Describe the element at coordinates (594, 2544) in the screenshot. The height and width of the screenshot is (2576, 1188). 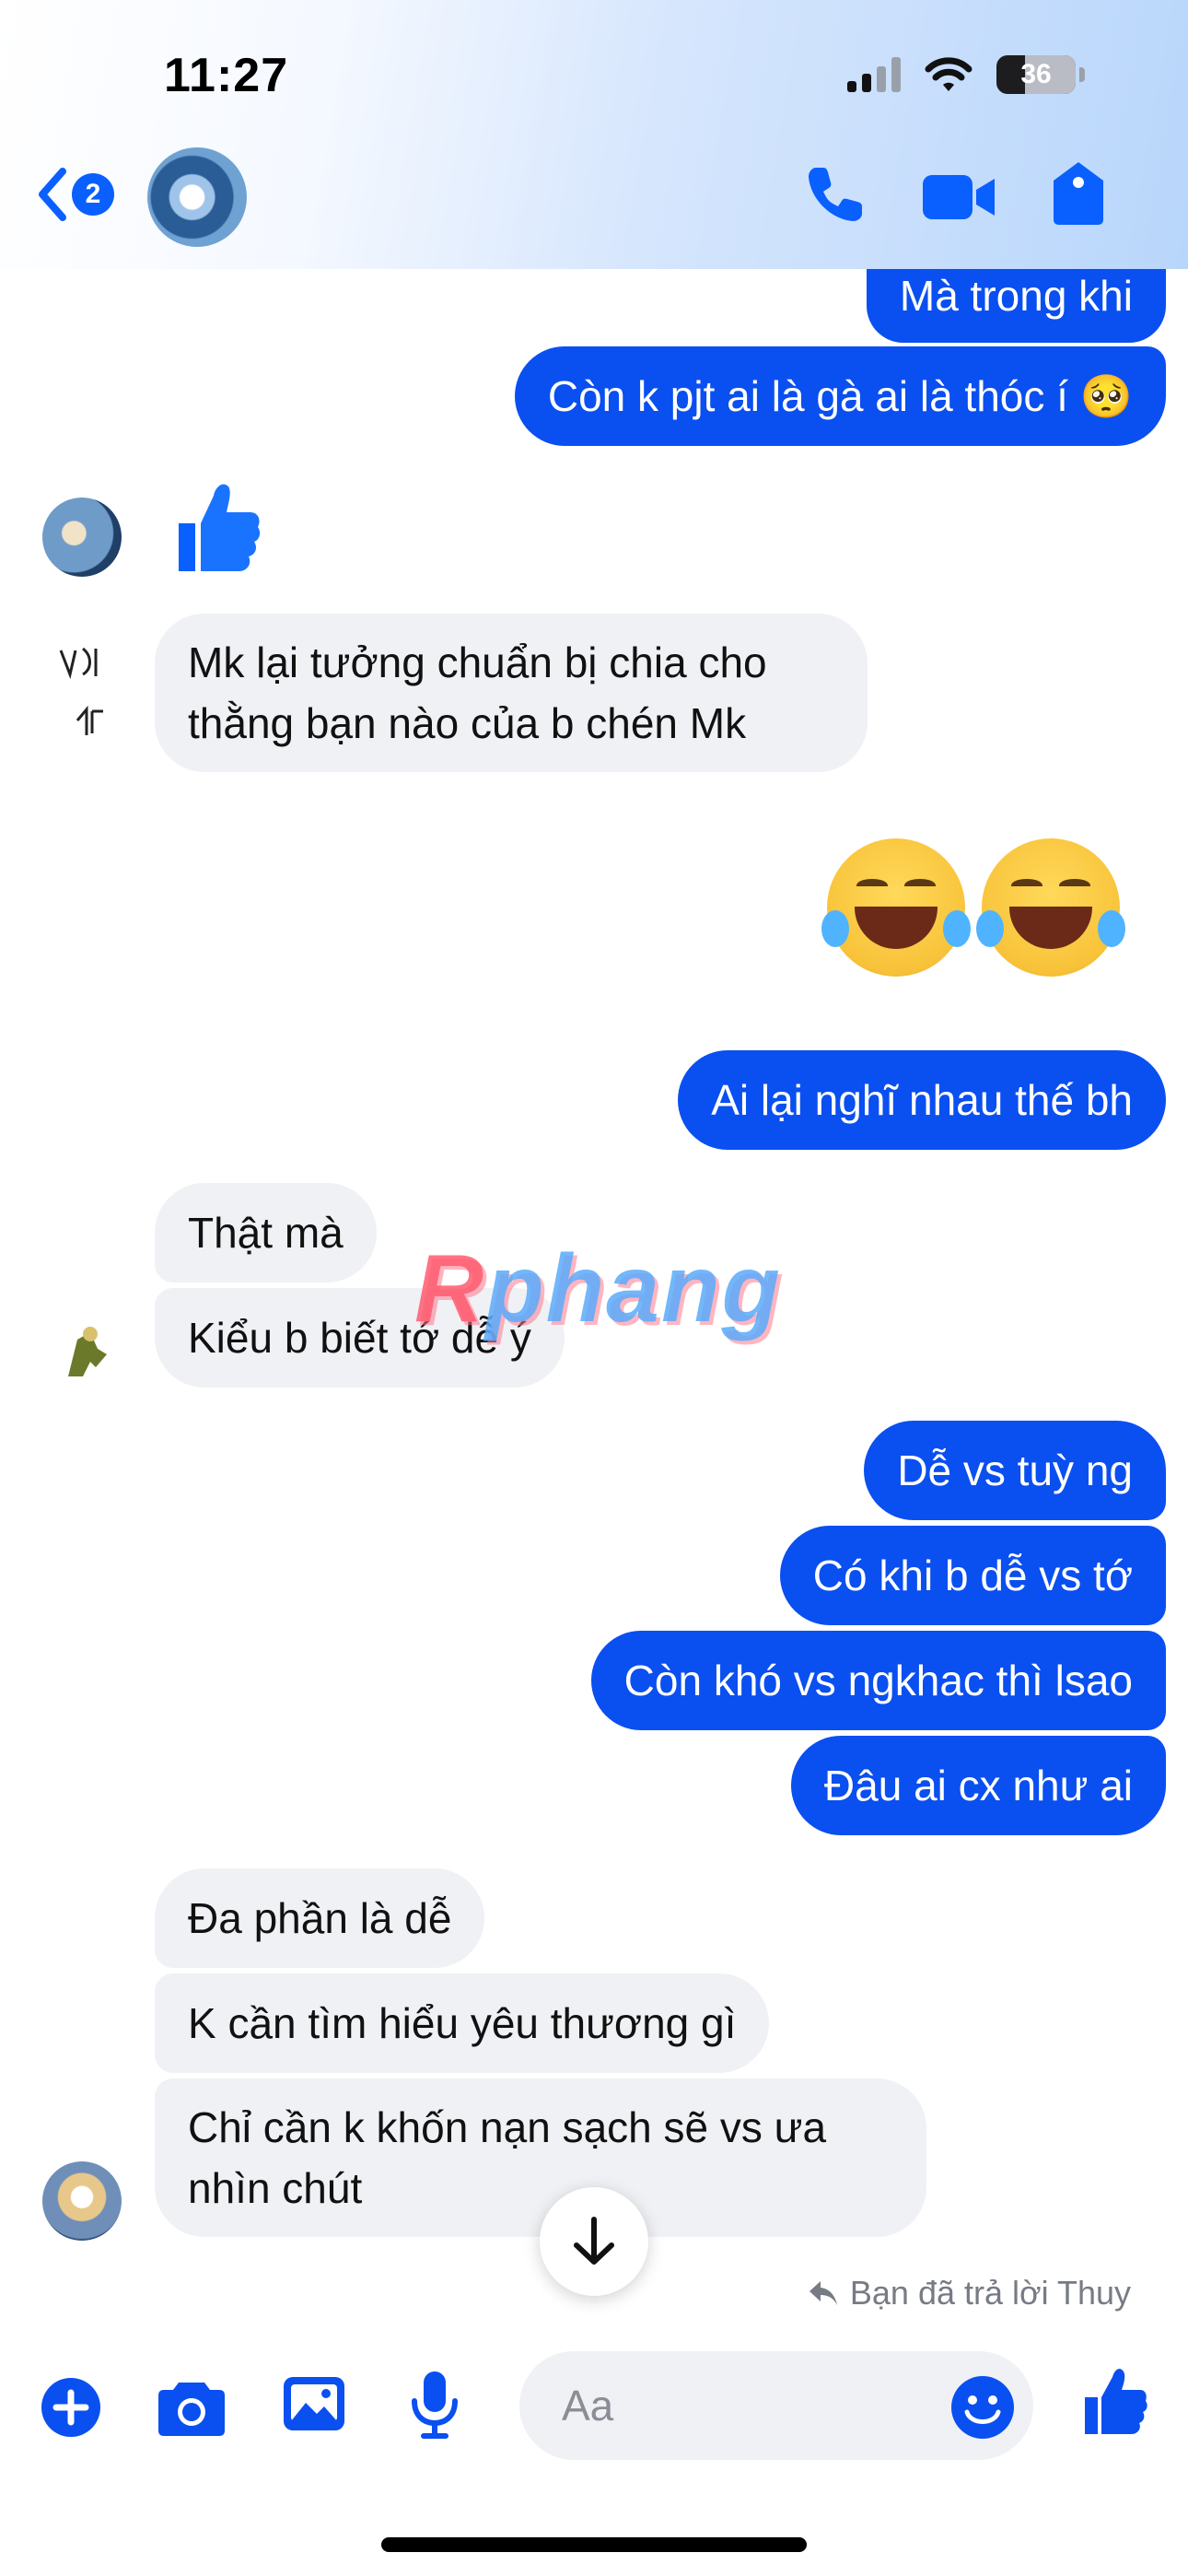
I see `home-indicator` at that location.